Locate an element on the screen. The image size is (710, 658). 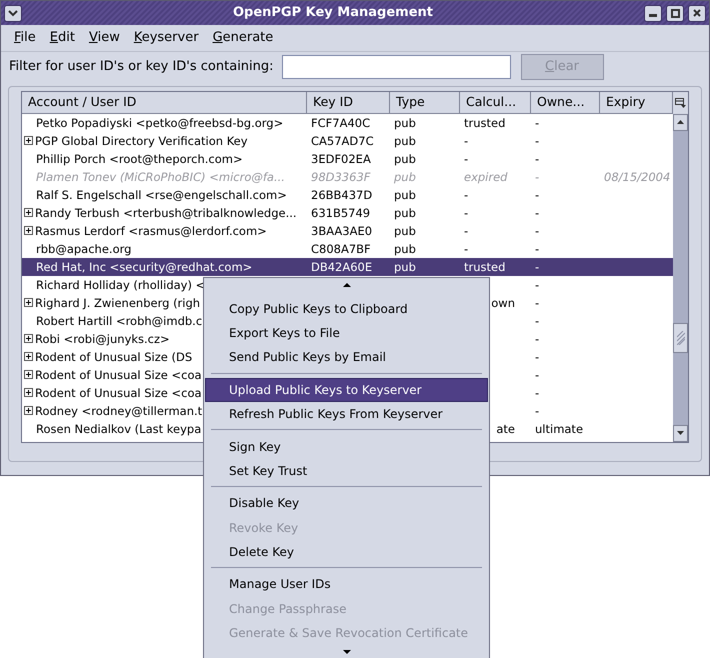
table-cell-text: Rodney <rodney@tillerman.t is located at coordinates (118, 411).